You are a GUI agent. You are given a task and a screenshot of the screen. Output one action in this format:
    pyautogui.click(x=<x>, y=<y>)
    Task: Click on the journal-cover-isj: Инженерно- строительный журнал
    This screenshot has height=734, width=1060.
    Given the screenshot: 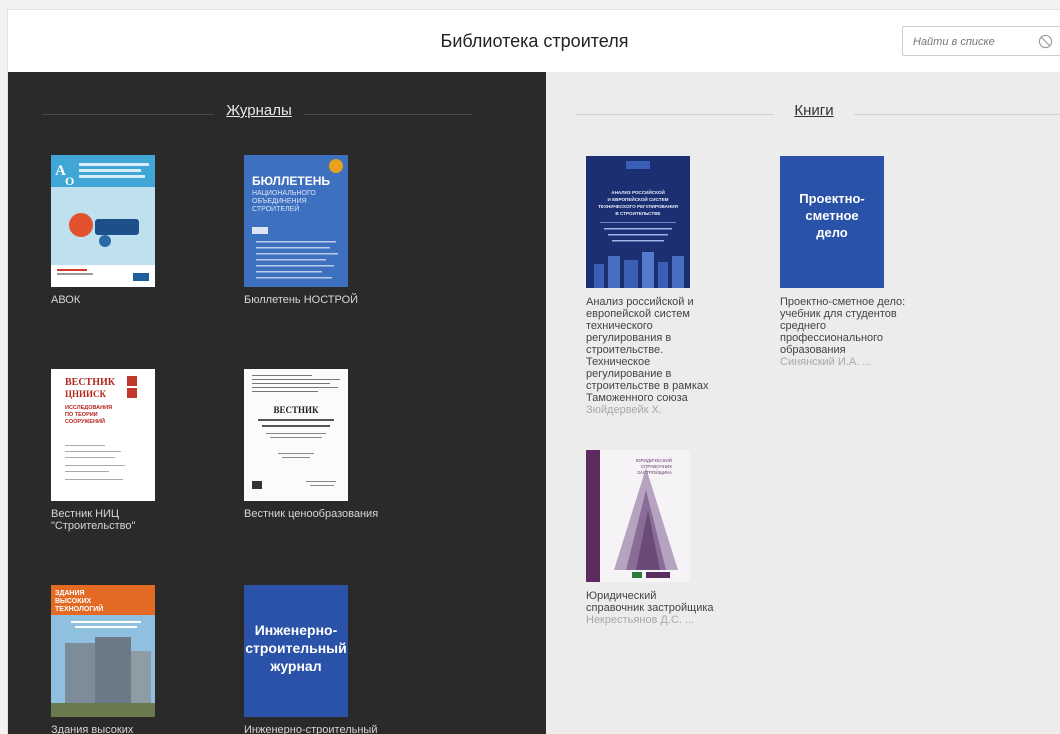 What is the action you would take?
    pyautogui.click(x=296, y=651)
    